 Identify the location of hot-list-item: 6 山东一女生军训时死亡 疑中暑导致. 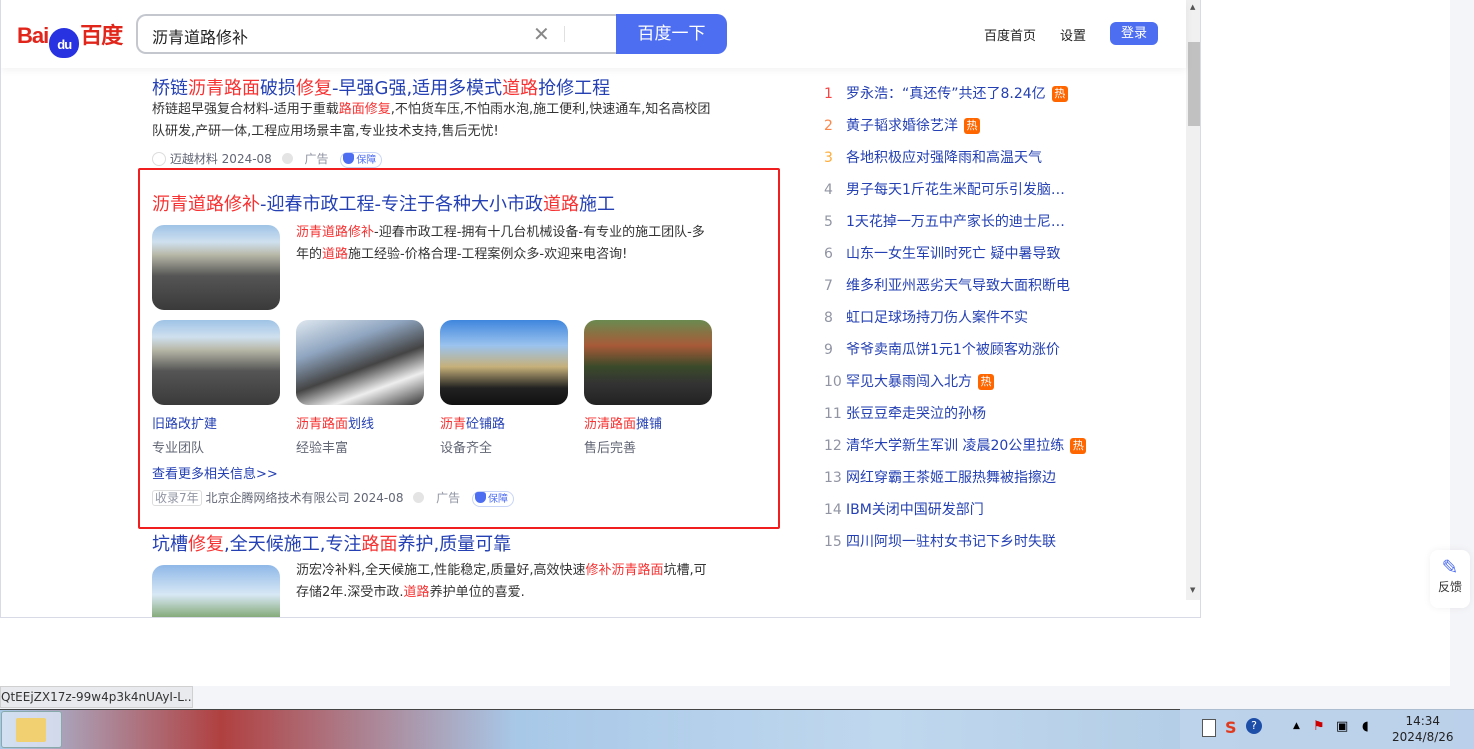
(942, 253).